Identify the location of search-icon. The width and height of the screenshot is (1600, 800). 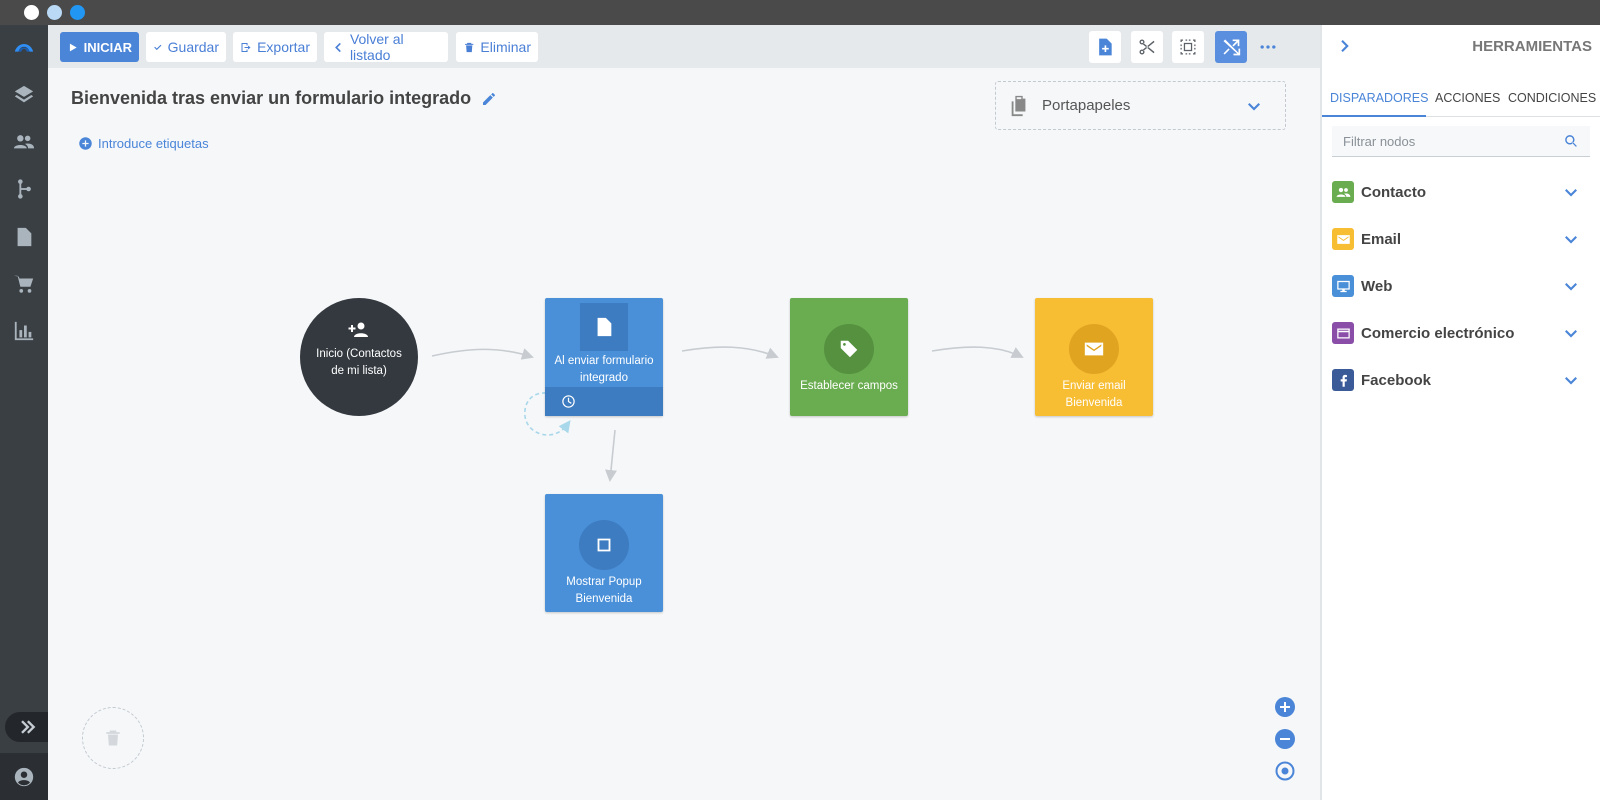
(1571, 141).